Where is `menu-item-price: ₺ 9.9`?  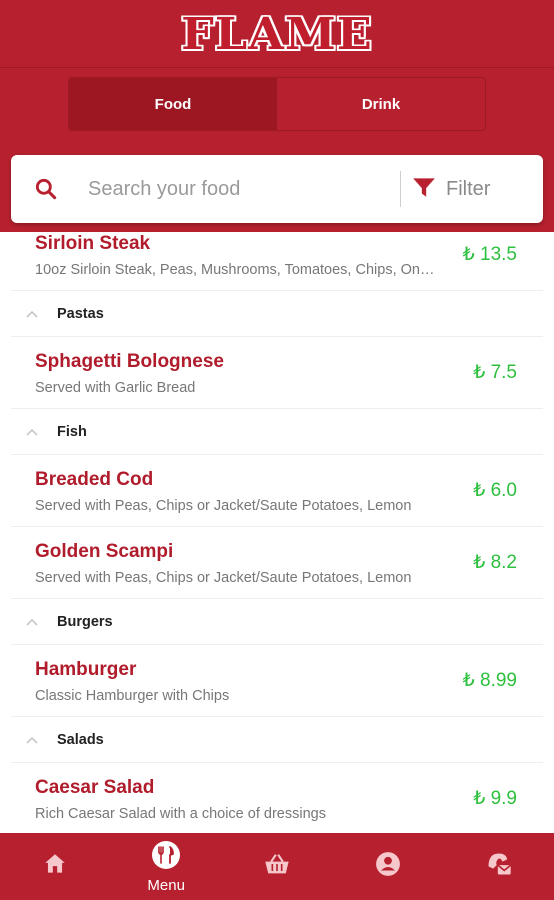 menu-item-price: ₺ 9.9 is located at coordinates (495, 798).